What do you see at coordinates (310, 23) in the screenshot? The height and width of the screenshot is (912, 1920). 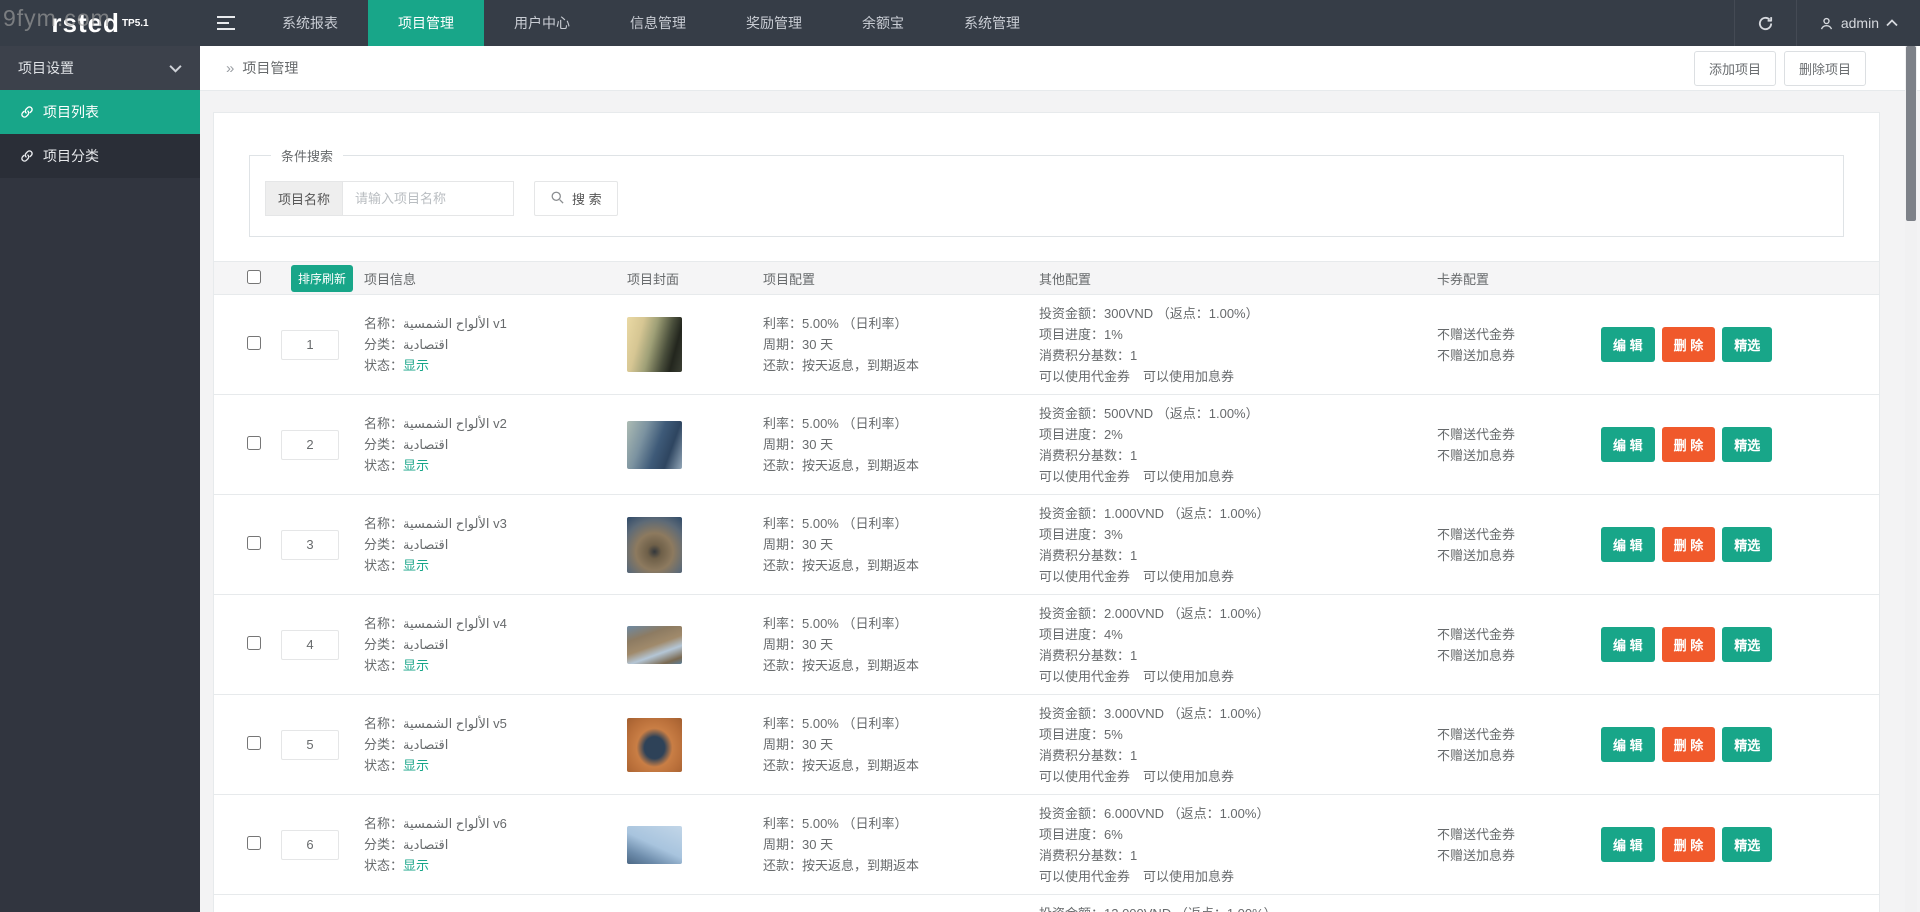 I see `nav-item-reports: 系统报表` at bounding box center [310, 23].